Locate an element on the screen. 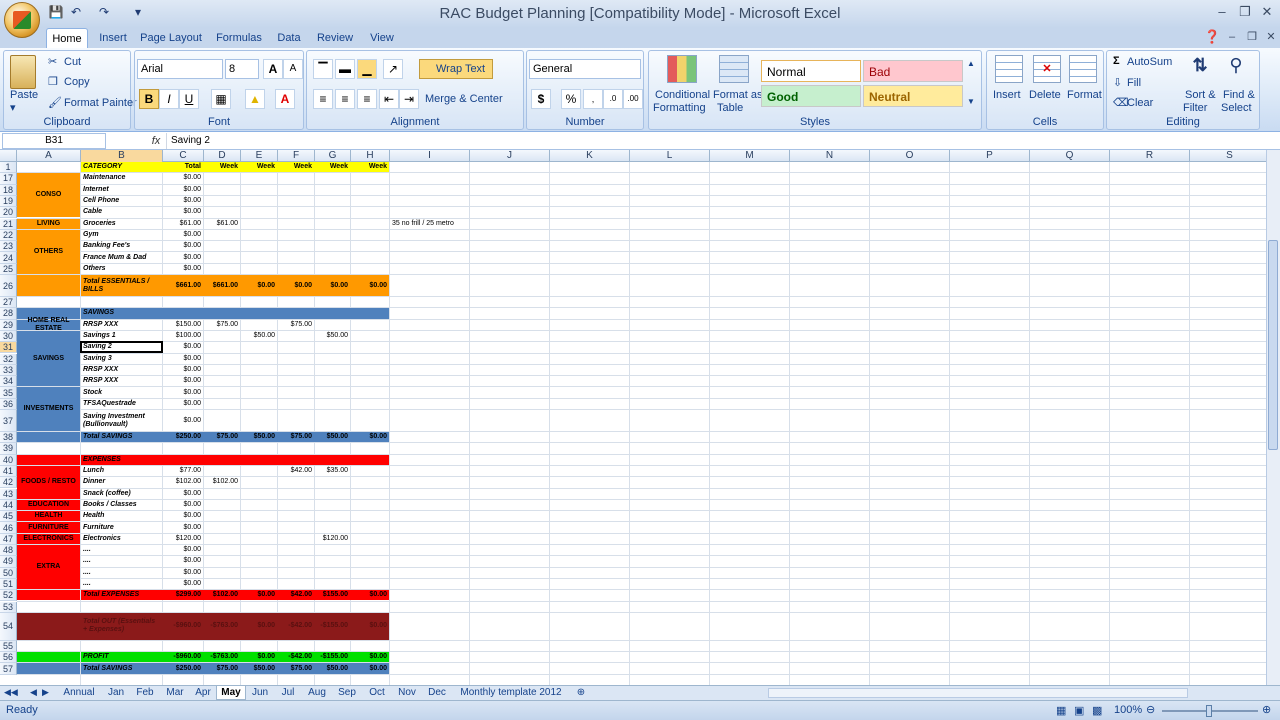 The height and width of the screenshot is (720, 1280). cell-value-i21: 35 no frill / 25 metro is located at coordinates (510, 224).